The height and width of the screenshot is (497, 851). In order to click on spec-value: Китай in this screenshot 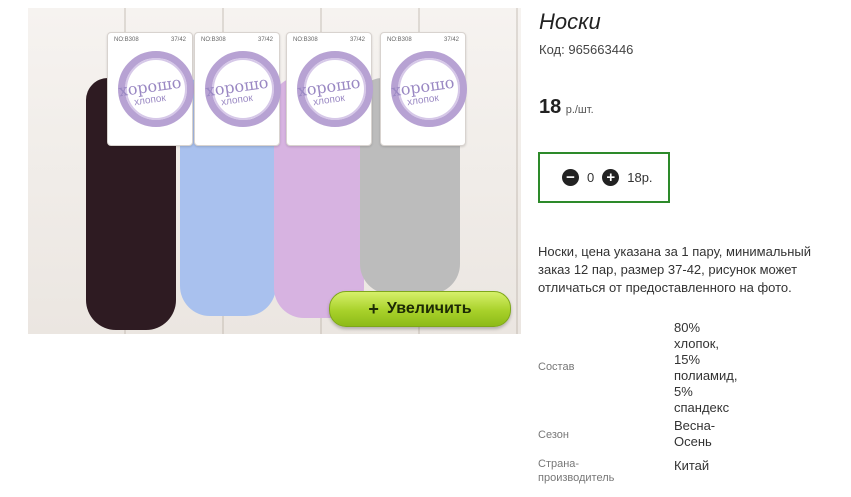, I will do `click(692, 465)`.